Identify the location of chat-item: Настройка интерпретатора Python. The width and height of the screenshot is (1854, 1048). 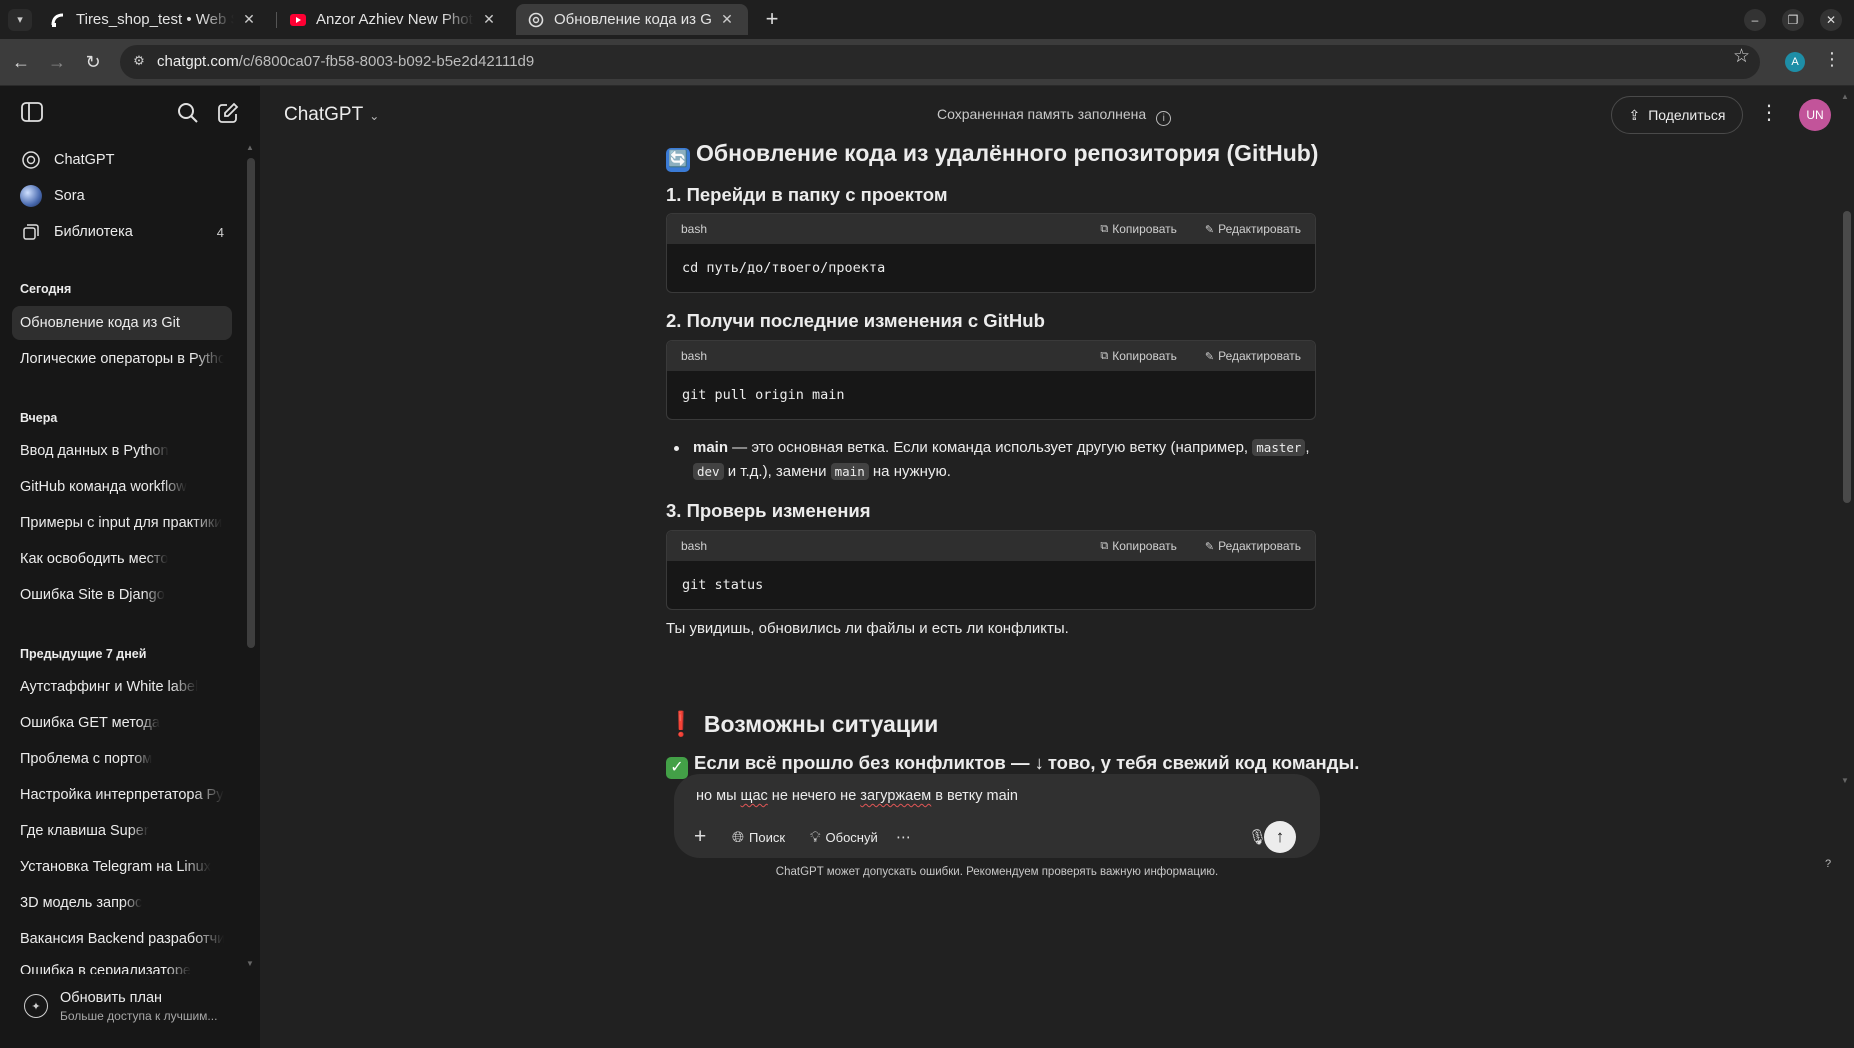
(122, 795).